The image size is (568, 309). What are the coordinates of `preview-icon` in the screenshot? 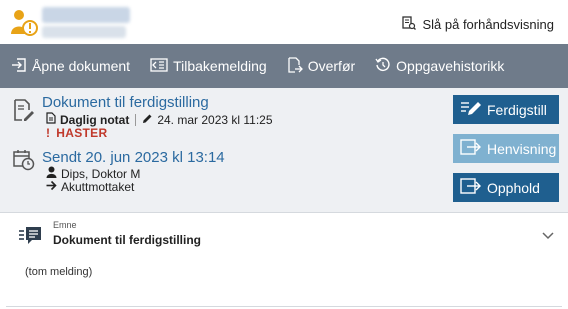 It's located at (412, 24).